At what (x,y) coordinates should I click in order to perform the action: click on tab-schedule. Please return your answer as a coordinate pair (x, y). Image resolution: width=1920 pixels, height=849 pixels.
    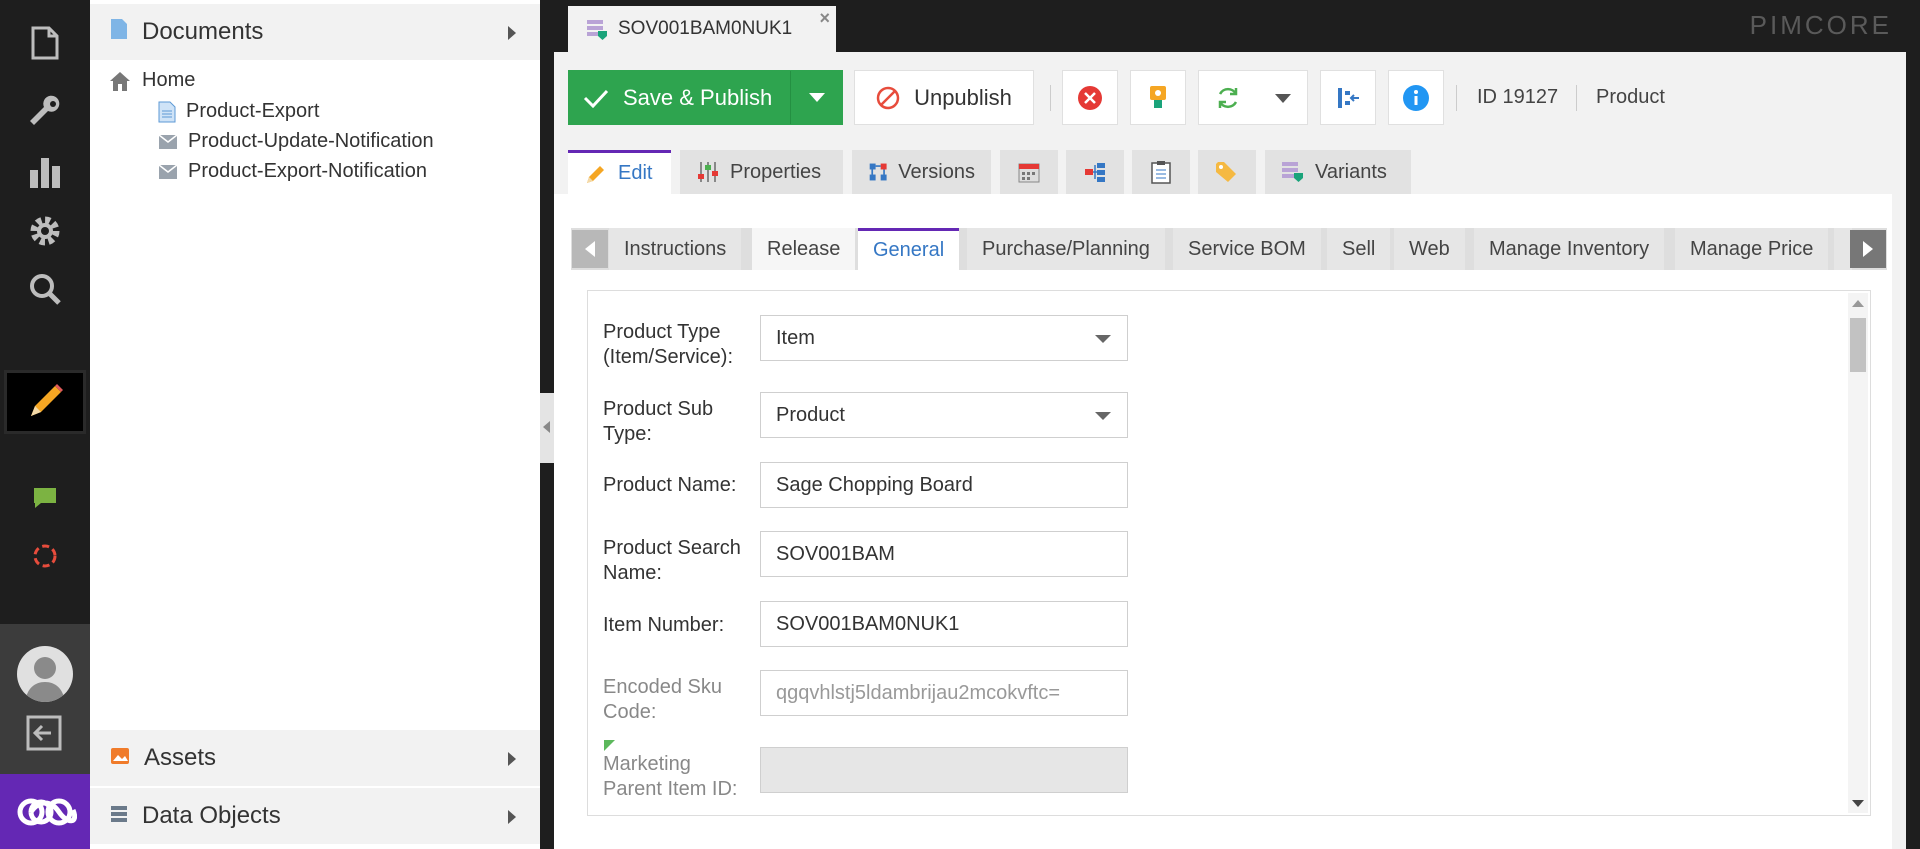
    Looking at the image, I should click on (1029, 172).